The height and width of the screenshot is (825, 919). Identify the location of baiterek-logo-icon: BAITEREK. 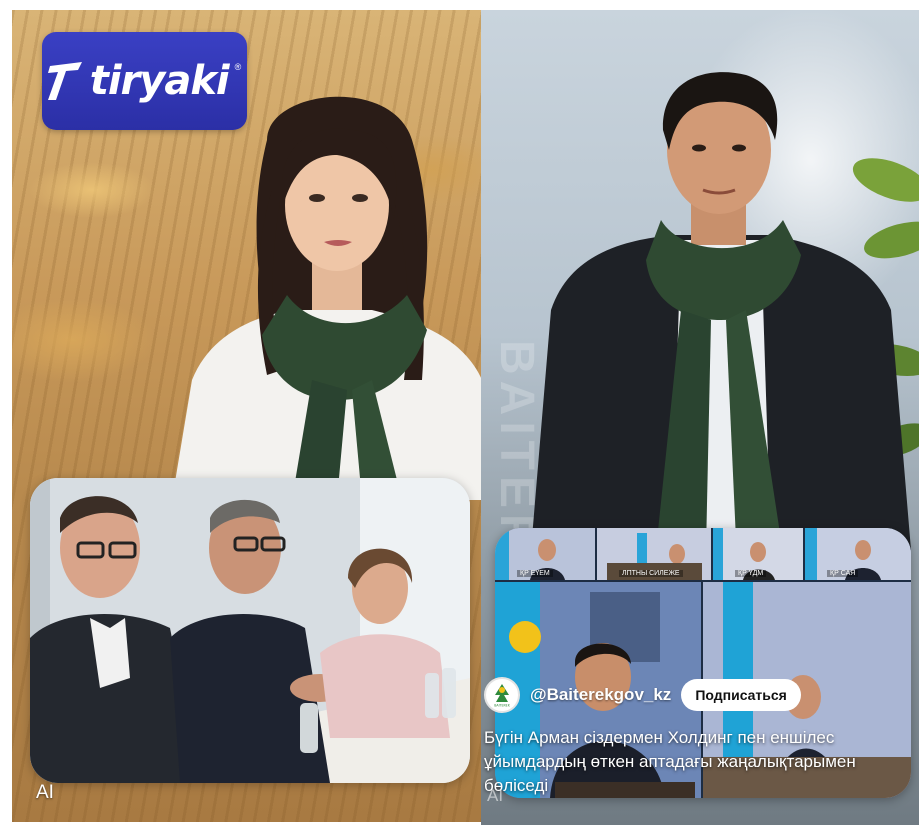
(502, 695).